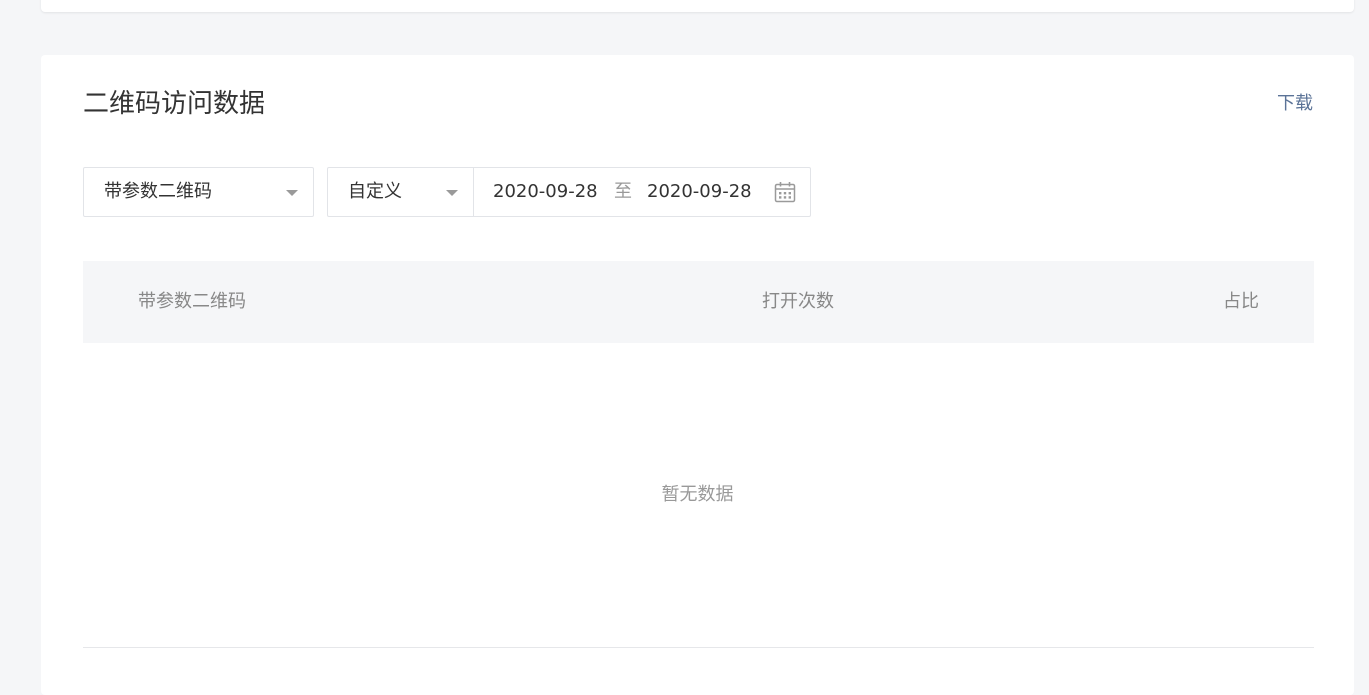  I want to click on column-header-open-count: 打开次数, so click(798, 301).